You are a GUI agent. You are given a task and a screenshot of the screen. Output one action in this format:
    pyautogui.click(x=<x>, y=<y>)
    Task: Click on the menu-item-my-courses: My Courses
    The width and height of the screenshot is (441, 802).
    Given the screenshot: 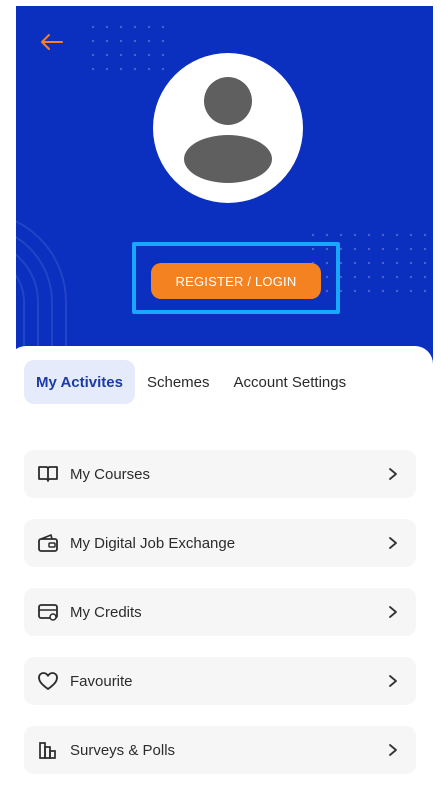 What is the action you would take?
    pyautogui.click(x=220, y=474)
    